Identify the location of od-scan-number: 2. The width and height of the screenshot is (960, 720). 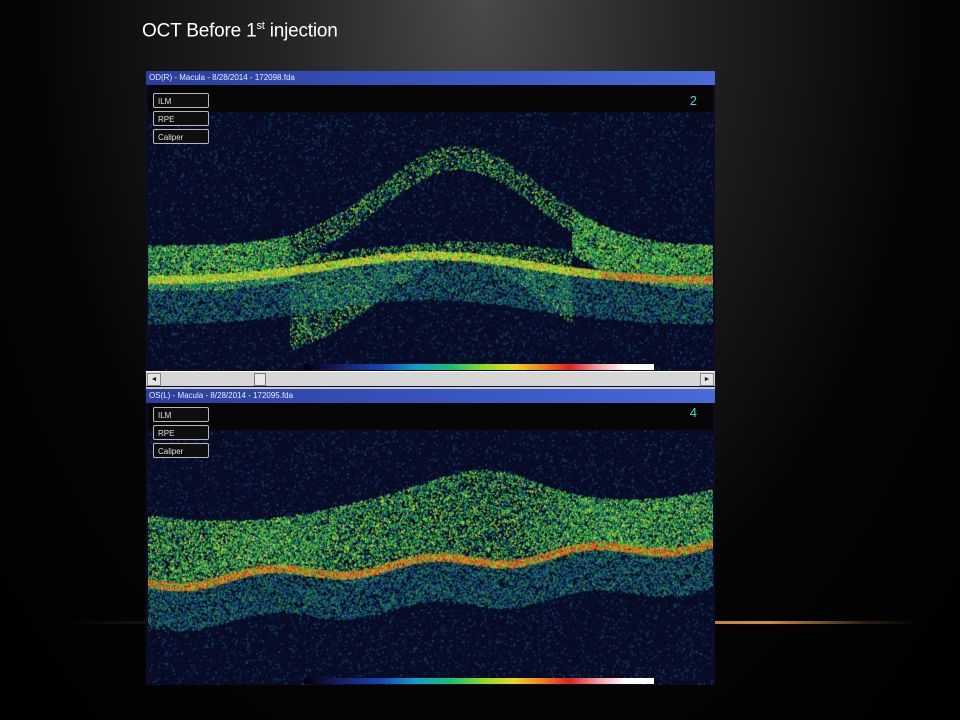
(693, 100).